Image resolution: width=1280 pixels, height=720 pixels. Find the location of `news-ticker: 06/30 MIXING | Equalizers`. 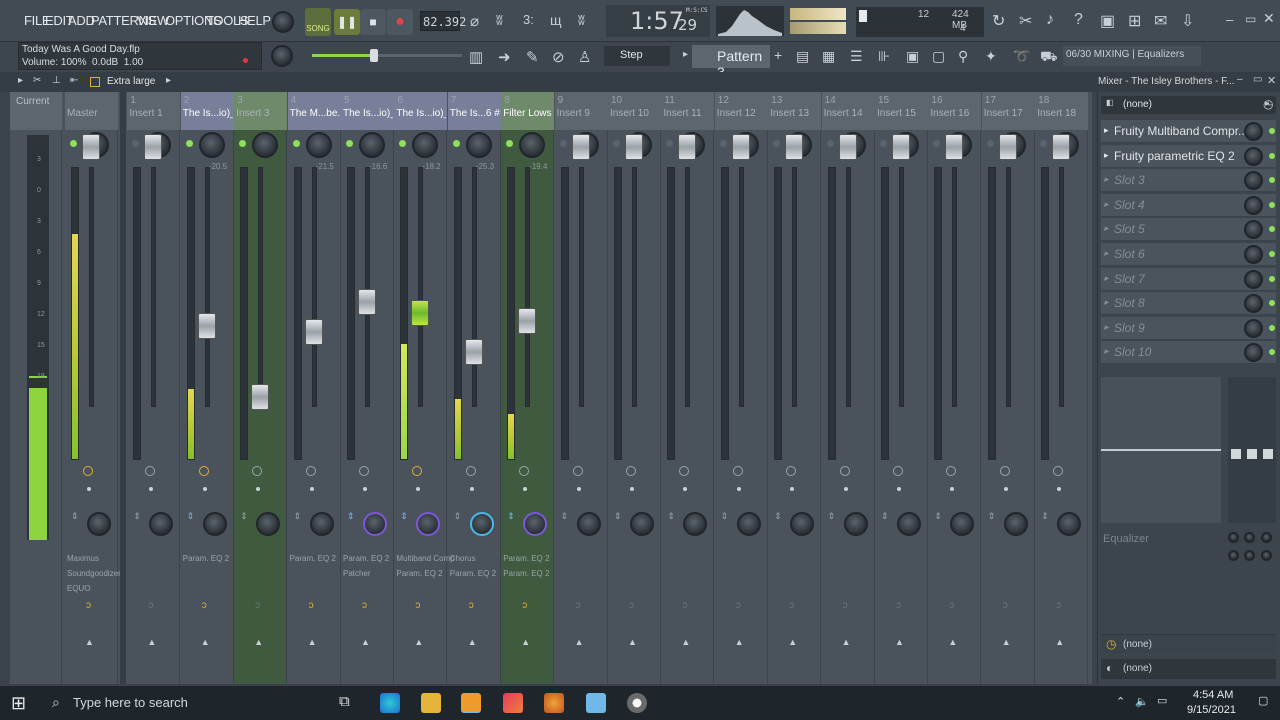

news-ticker: 06/30 MIXING | Equalizers is located at coordinates (1132, 56).